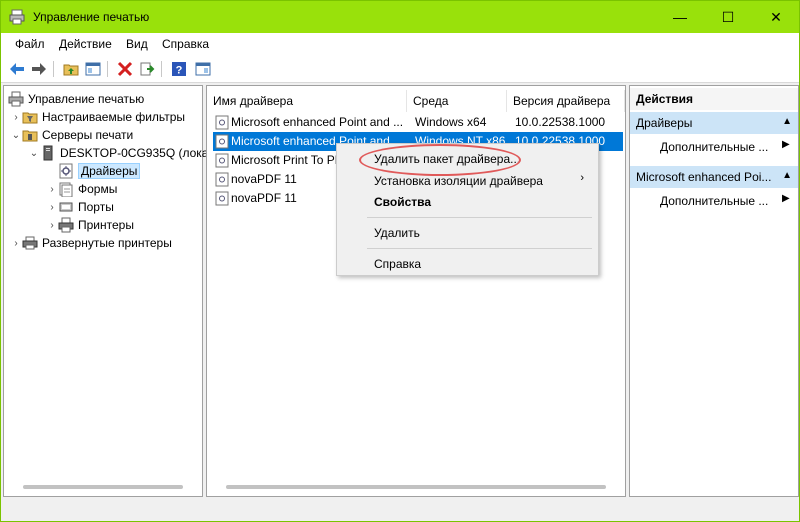  I want to click on tree-item-drivers: Драйверы, so click(99, 171).